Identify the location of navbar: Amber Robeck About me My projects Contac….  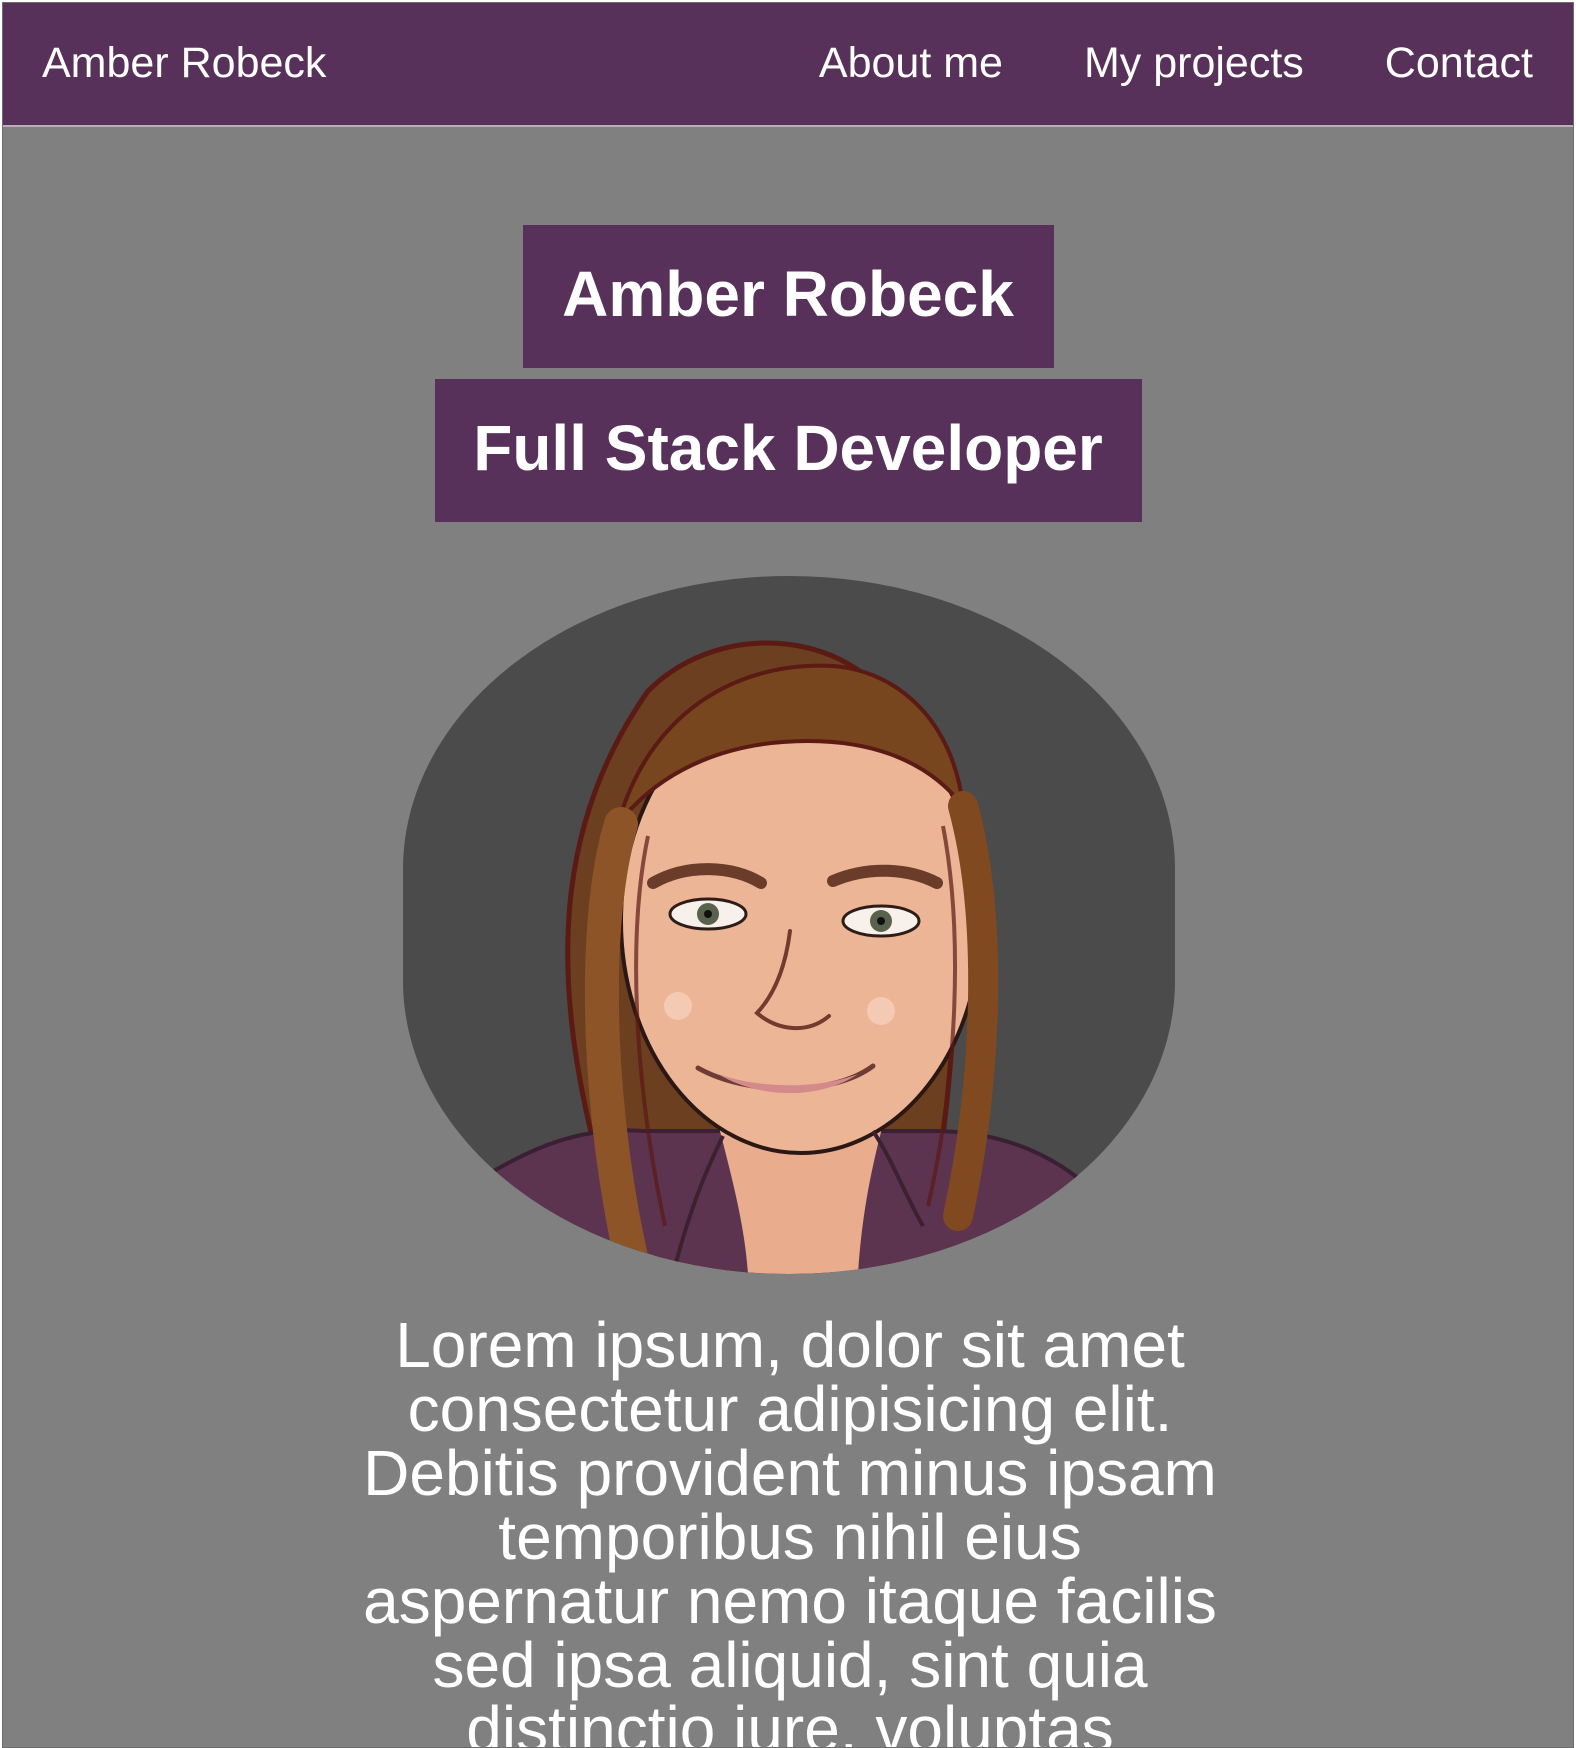
(788, 65).